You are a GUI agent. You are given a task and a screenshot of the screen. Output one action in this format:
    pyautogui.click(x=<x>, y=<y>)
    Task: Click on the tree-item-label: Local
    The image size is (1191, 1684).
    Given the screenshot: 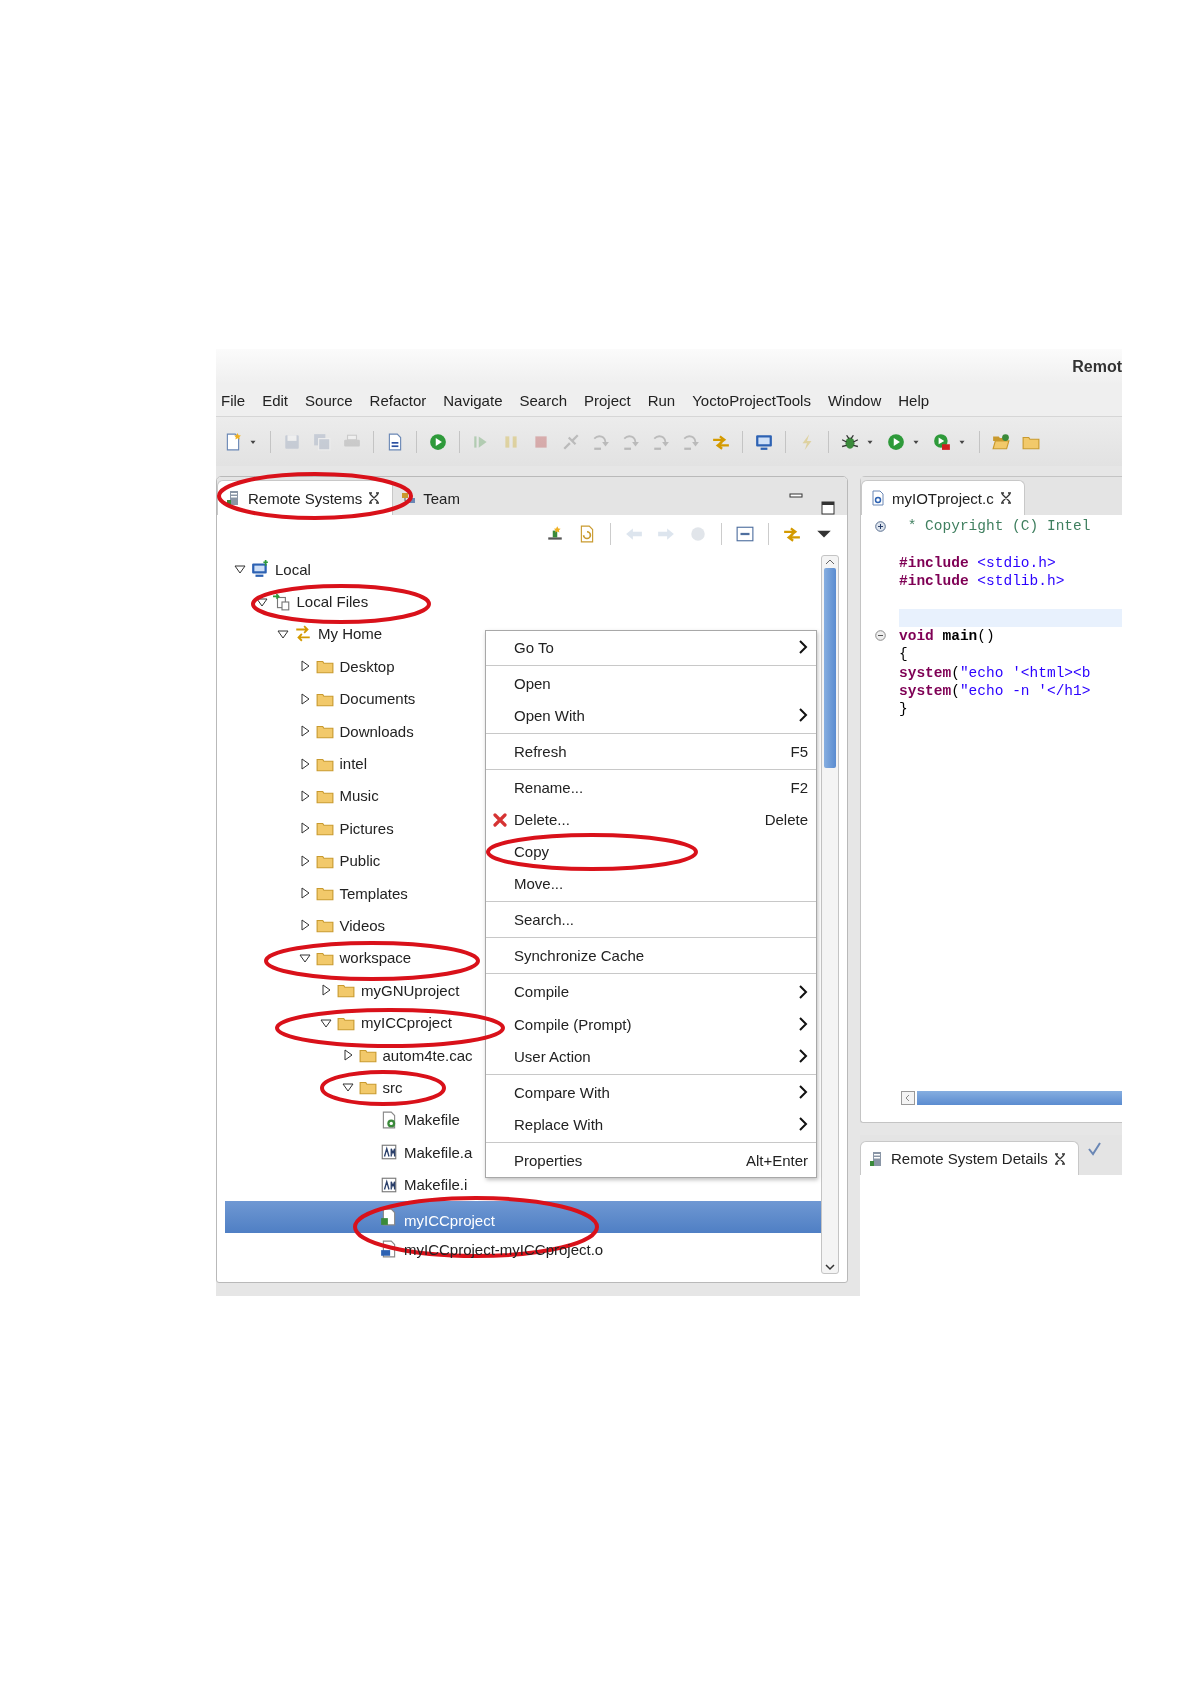 What is the action you would take?
    pyautogui.click(x=293, y=569)
    